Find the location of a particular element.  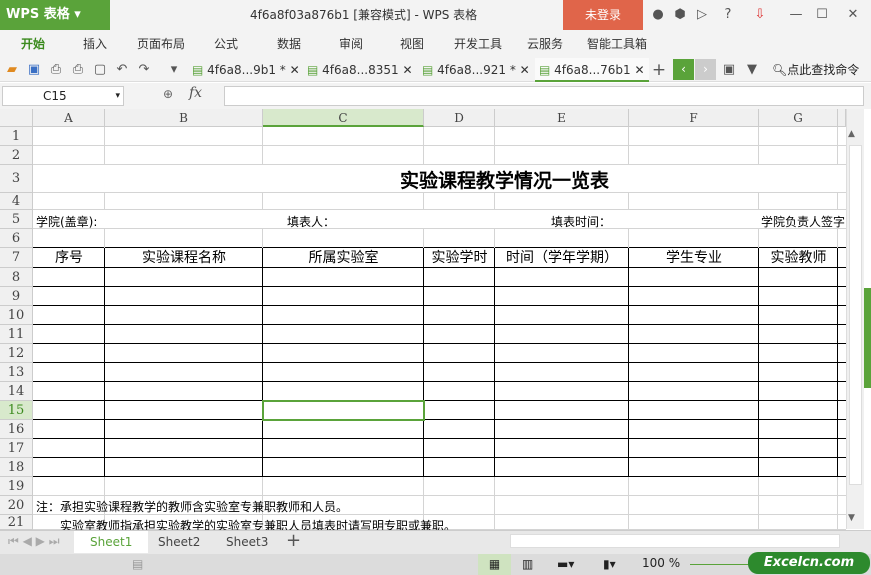

pin-icon: ▼ is located at coordinates (752, 70).